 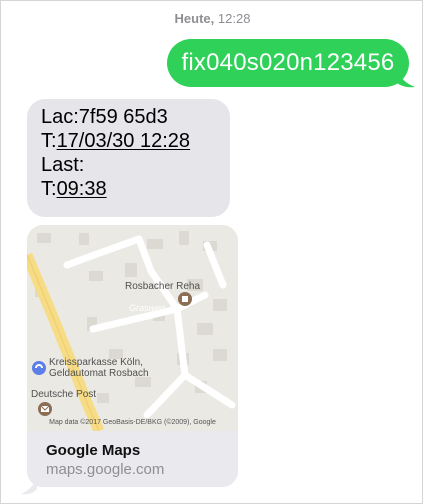 What do you see at coordinates (194, 18) in the screenshot?
I see `timestamp-day: Heute,` at bounding box center [194, 18].